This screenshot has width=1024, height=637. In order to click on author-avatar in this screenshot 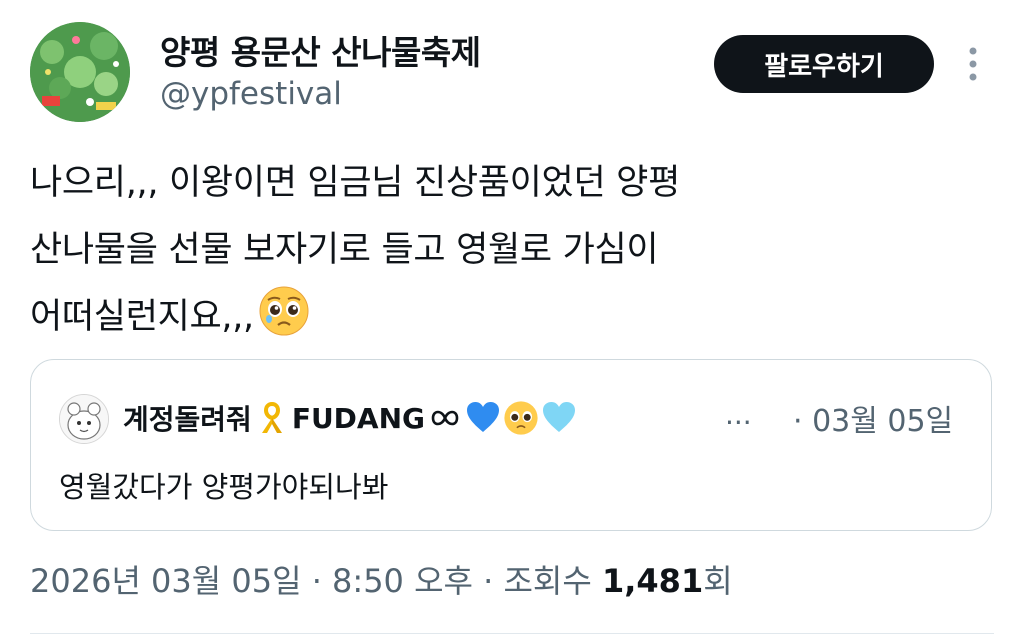, I will do `click(80, 72)`.